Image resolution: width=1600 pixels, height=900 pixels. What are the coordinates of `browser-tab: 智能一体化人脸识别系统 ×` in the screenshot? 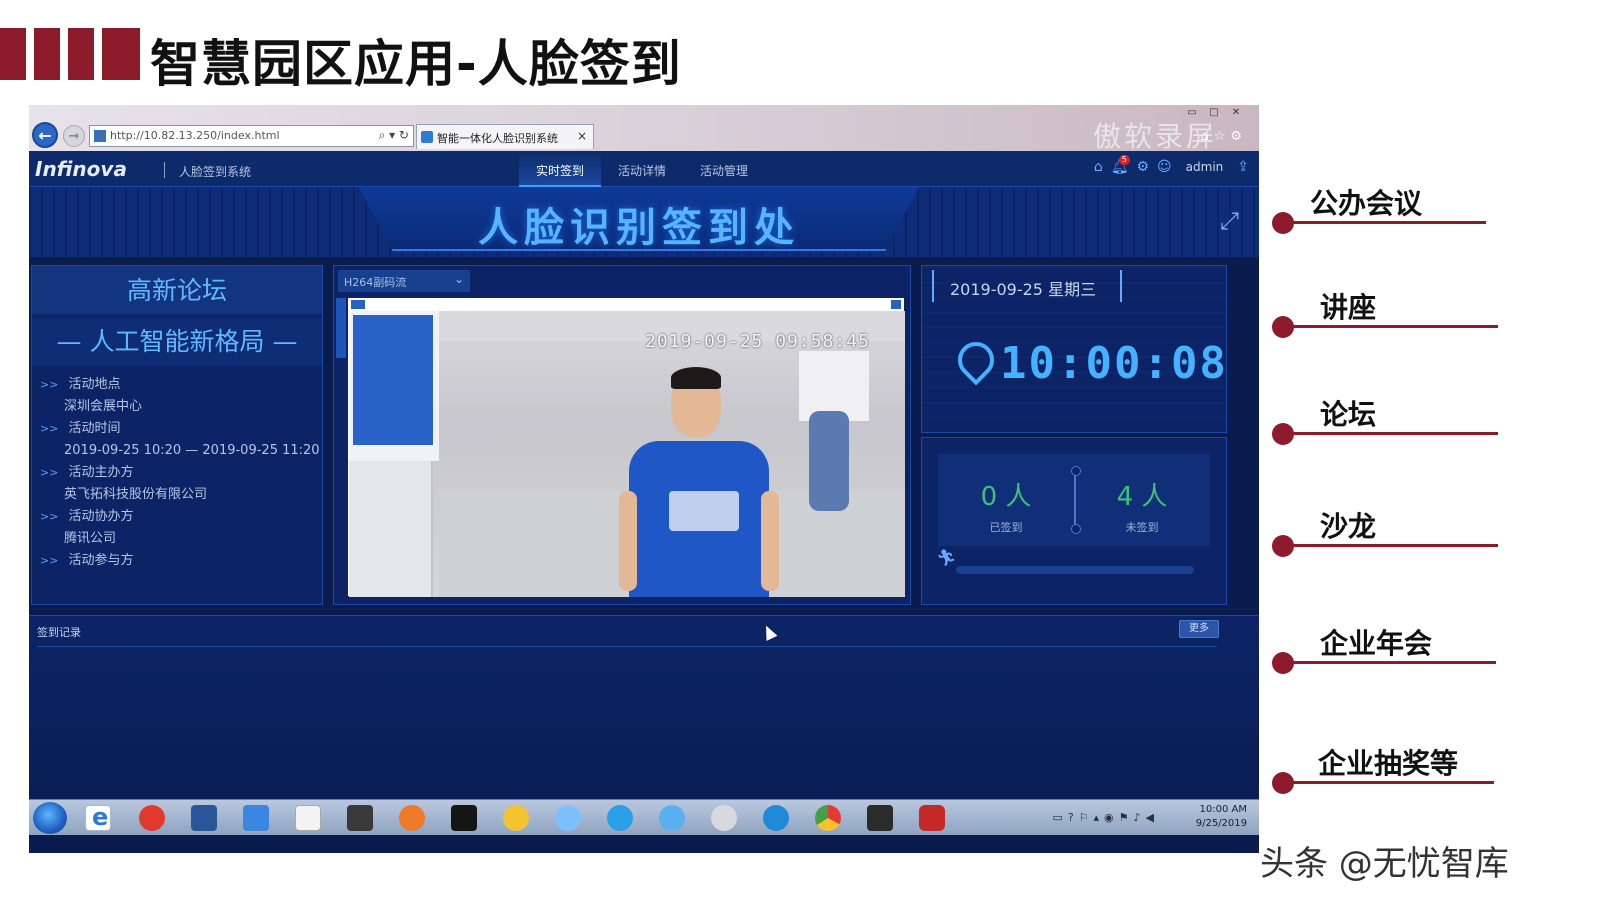 It's located at (505, 136).